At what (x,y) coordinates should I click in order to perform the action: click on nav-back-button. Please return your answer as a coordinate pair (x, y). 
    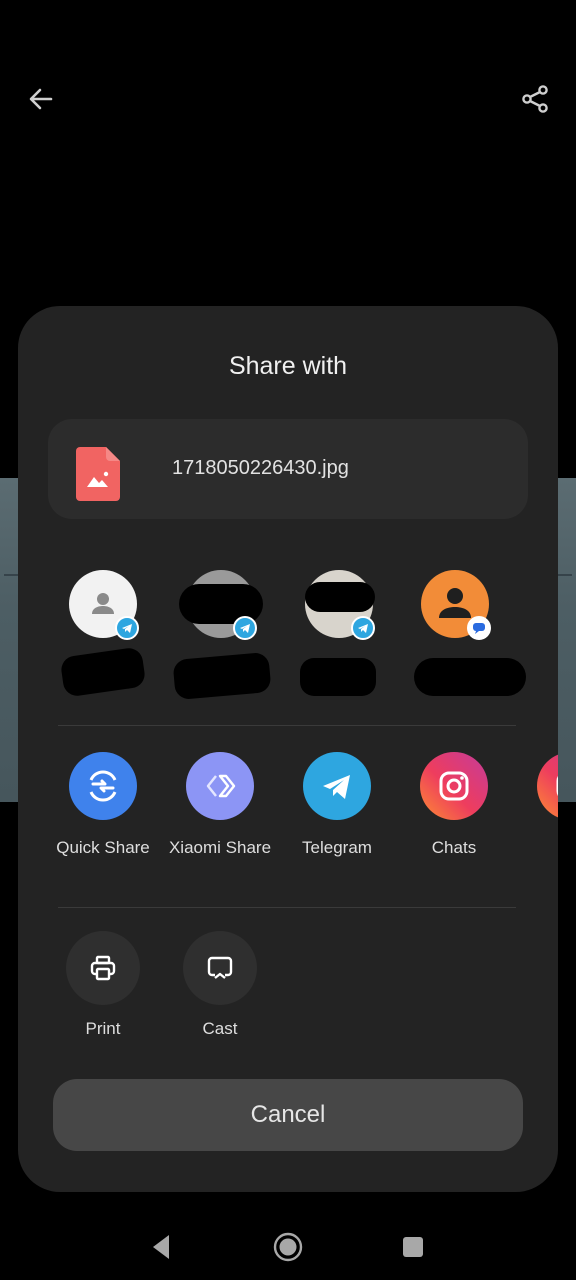
    Looking at the image, I should click on (161, 1247).